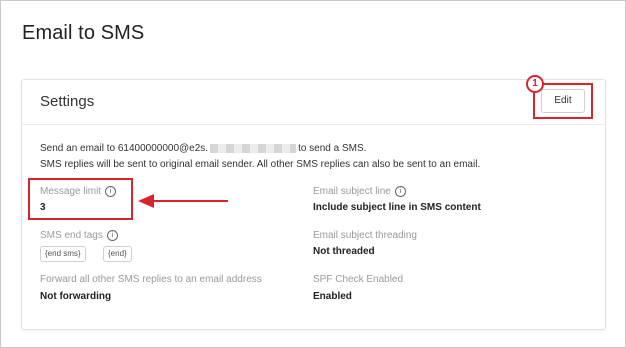 This screenshot has width=626, height=348. Describe the element at coordinates (365, 235) in the screenshot. I see `email-subject-threading-label: Email subject threading` at that location.